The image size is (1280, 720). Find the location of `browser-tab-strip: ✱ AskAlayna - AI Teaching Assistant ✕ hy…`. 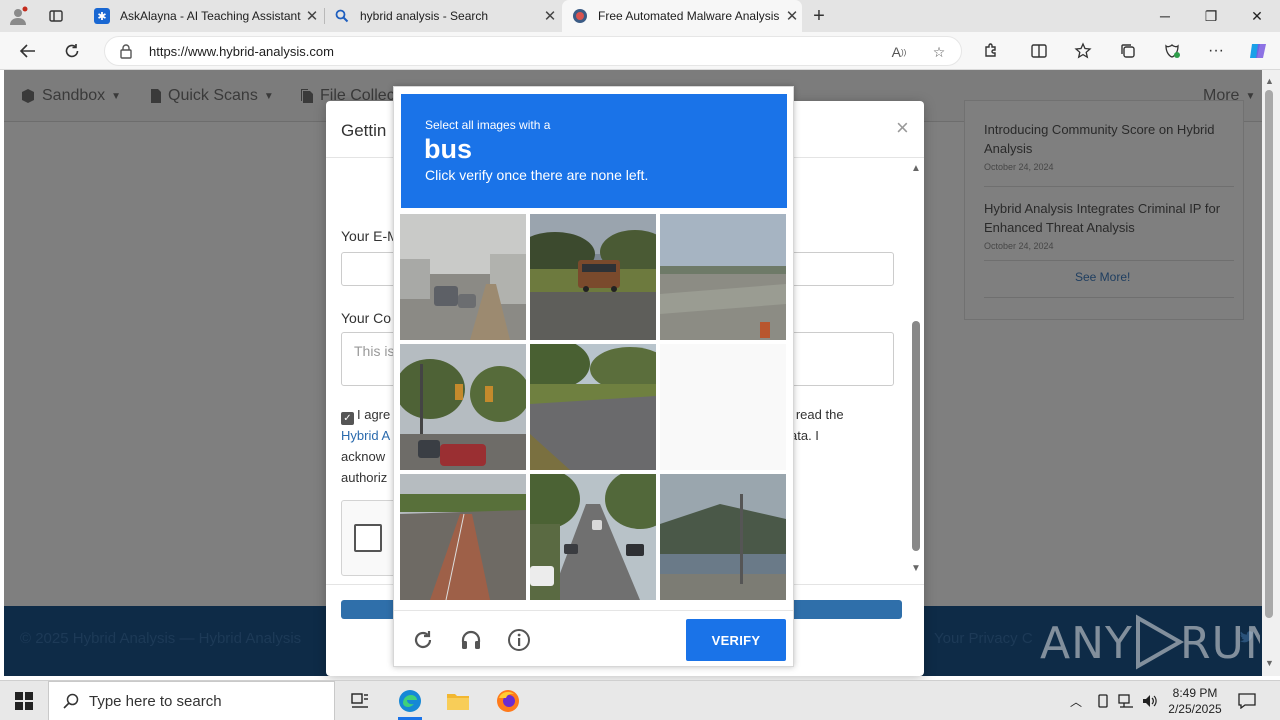

browser-tab-strip: ✱ AskAlayna - AI Teaching Assistant ✕ hy… is located at coordinates (640, 16).